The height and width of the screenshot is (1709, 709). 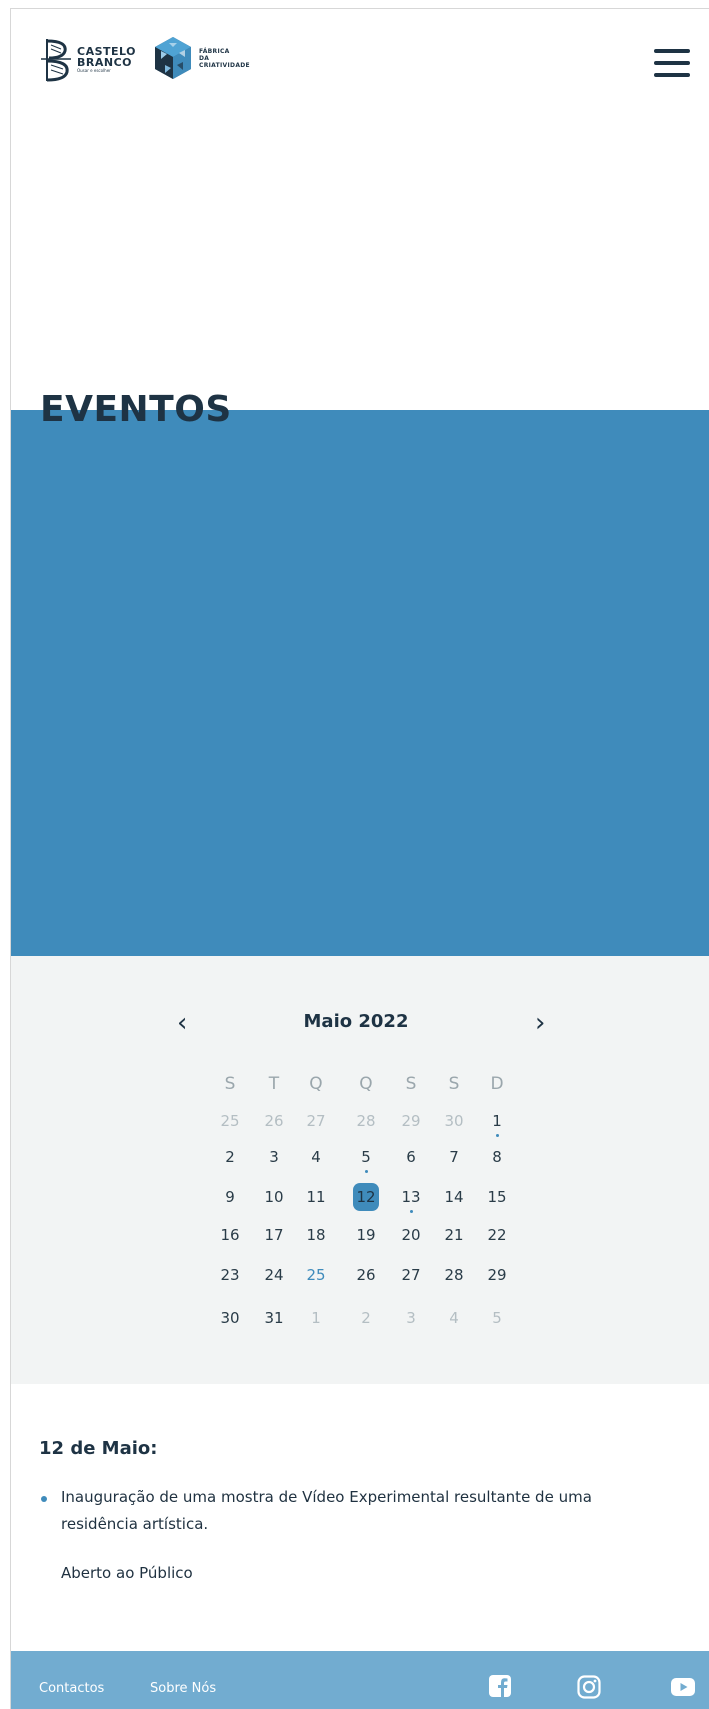 I want to click on logo-fc-line2: DA, so click(x=204, y=58).